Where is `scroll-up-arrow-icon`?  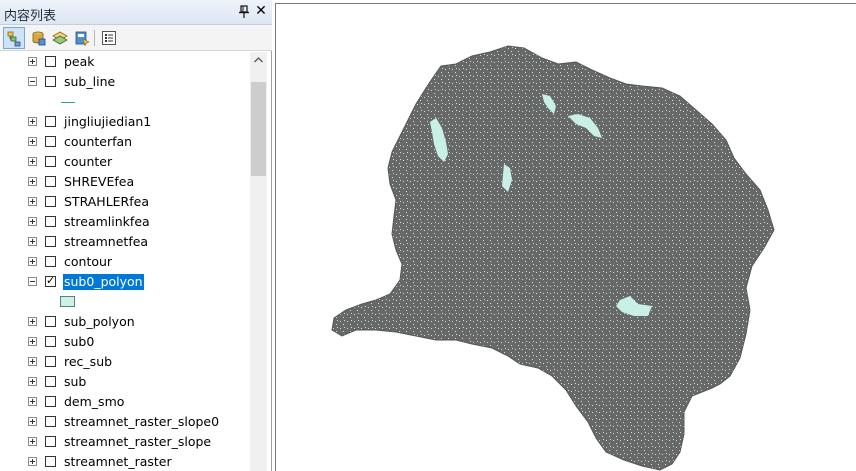
scroll-up-arrow-icon is located at coordinates (258, 60).